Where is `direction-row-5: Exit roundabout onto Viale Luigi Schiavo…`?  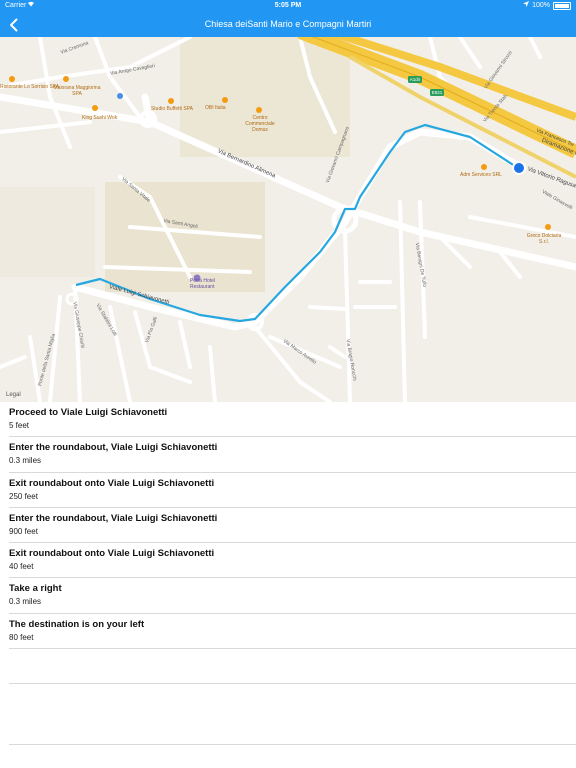
direction-row-5: Exit roundabout onto Viale Luigi Schiavo… is located at coordinates (292, 561).